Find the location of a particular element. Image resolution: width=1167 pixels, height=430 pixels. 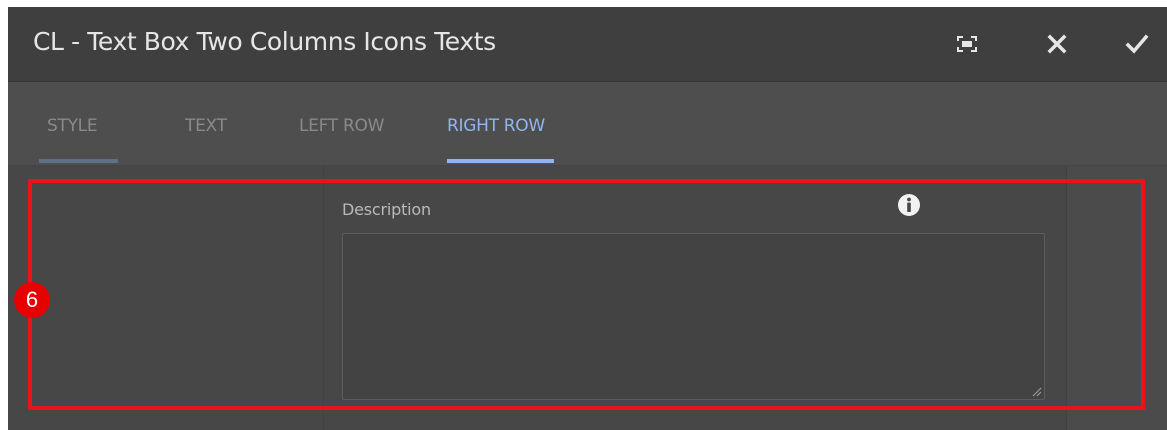

active-tab-indicator is located at coordinates (500, 161).